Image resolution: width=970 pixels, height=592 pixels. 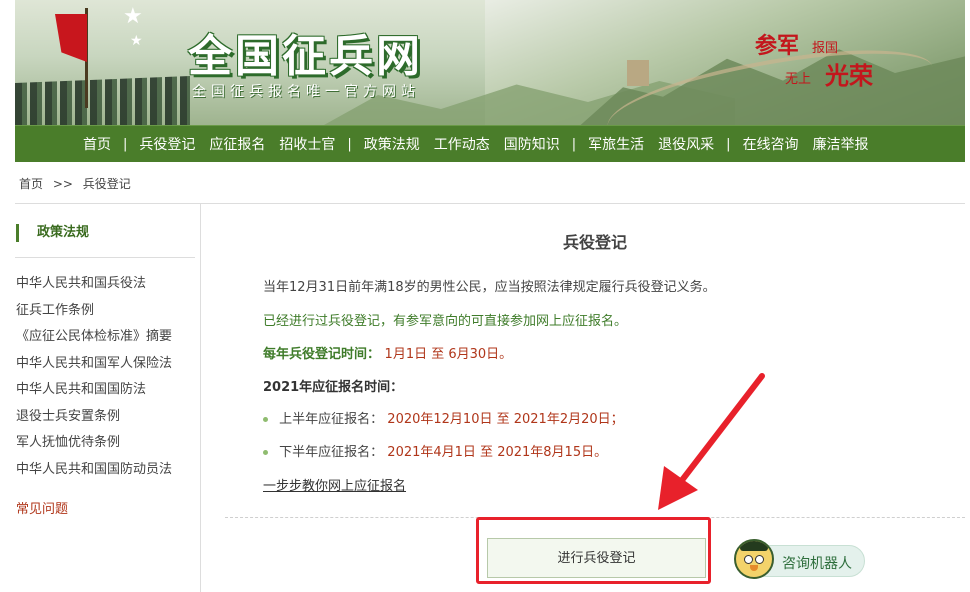 What do you see at coordinates (711, 441) in the screenshot?
I see `pointer-arrow-icon` at bounding box center [711, 441].